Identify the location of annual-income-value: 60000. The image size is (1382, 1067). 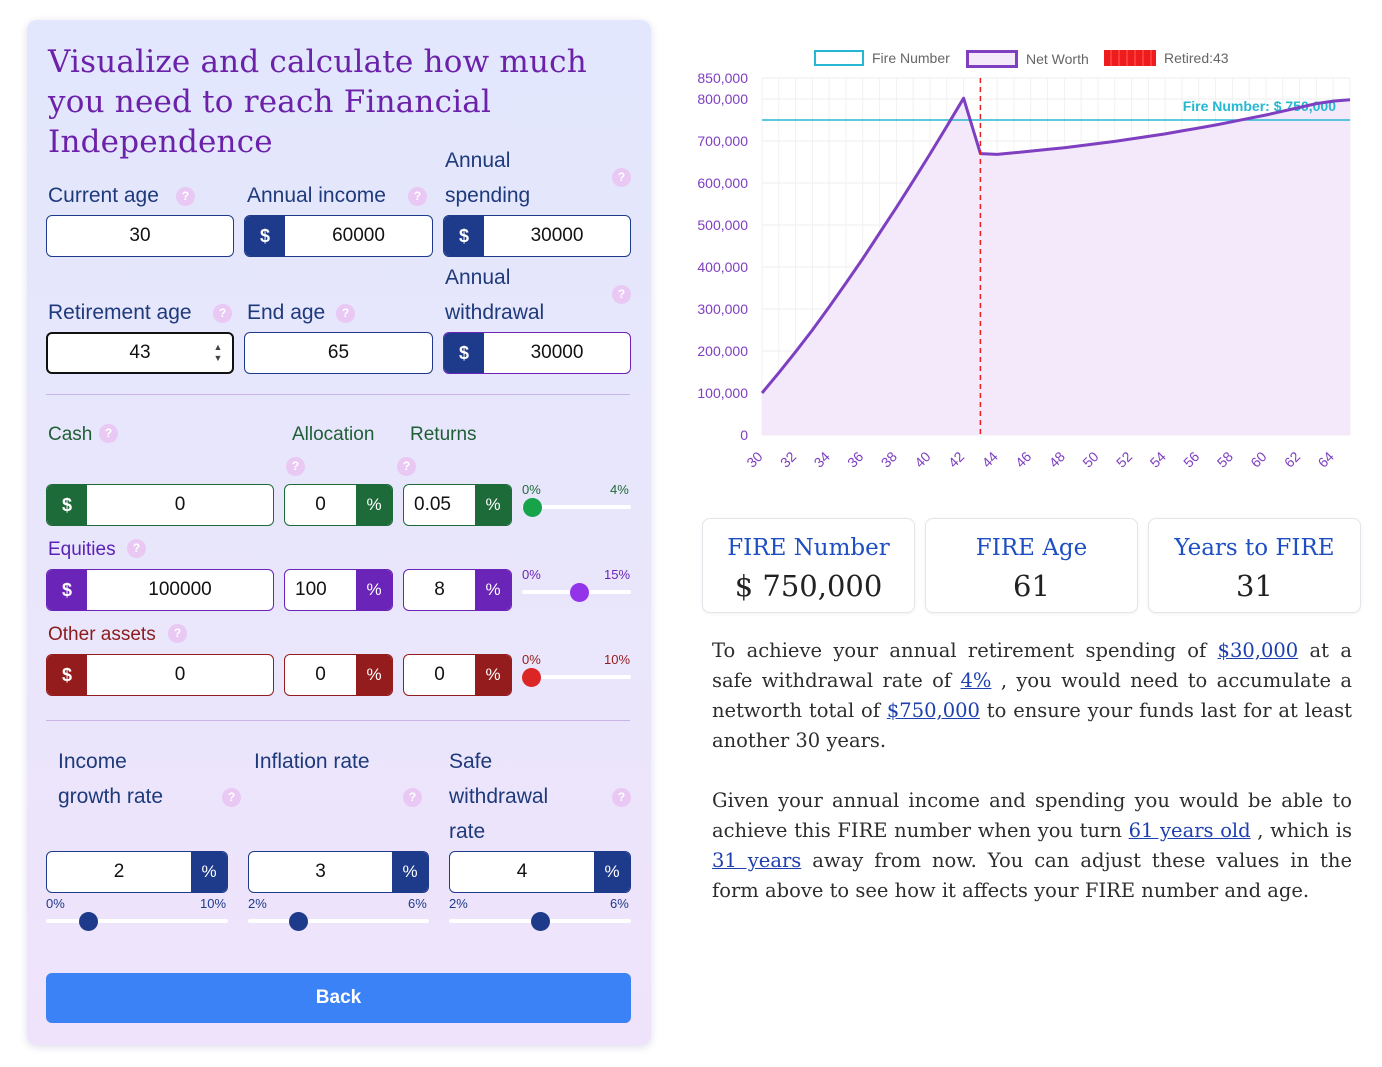
(358, 236).